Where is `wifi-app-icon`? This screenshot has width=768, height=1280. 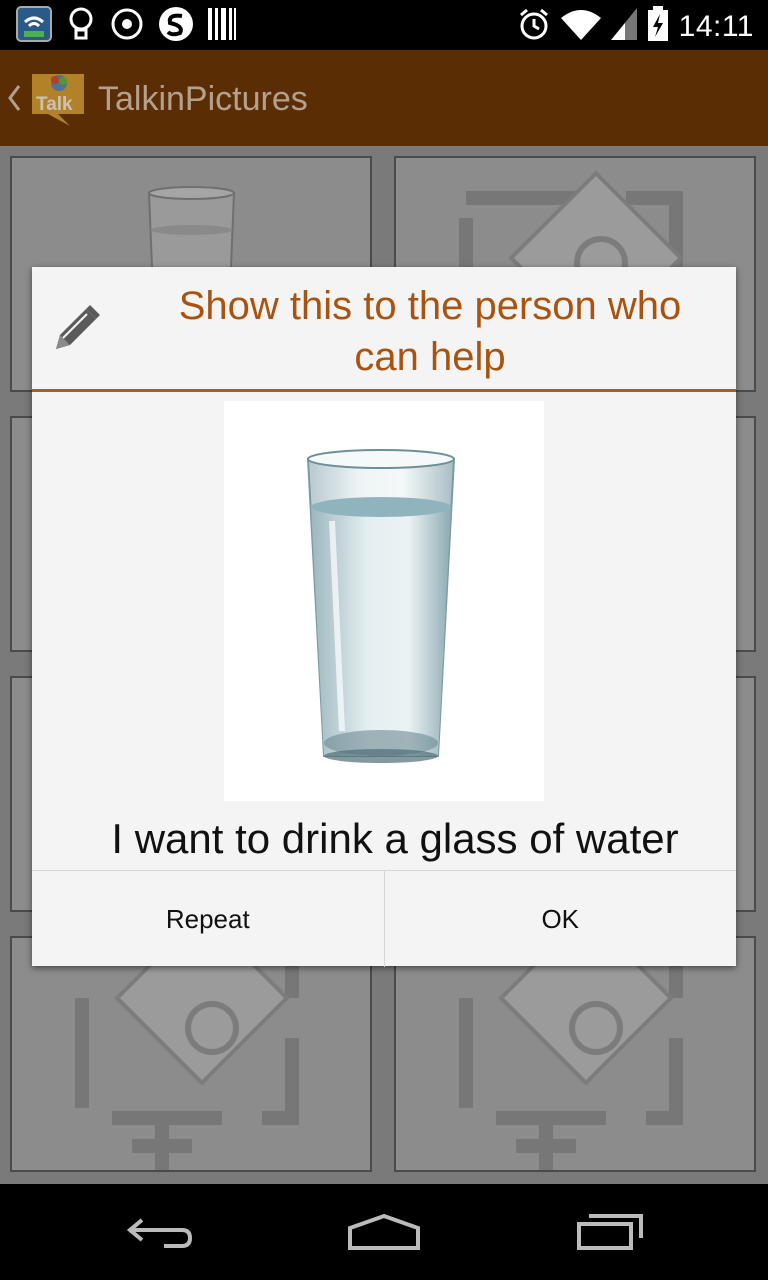
wifi-app-icon is located at coordinates (34, 26).